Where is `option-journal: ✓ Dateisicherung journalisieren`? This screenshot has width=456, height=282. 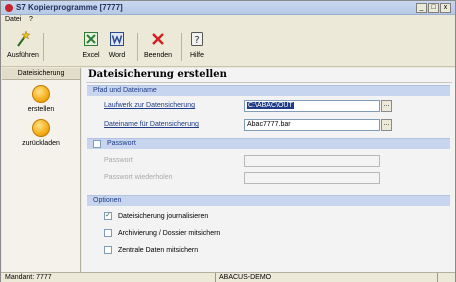 option-journal: ✓ Dateisicherung journalisieren is located at coordinates (156, 216).